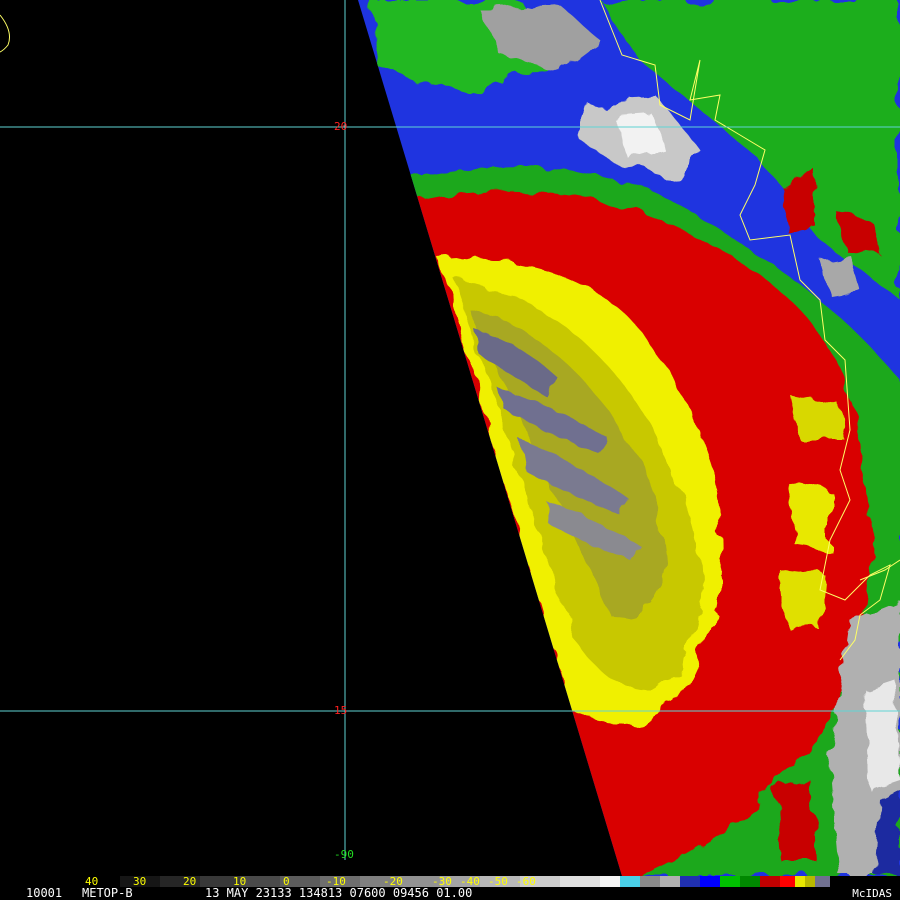 The width and height of the screenshot is (900, 900). What do you see at coordinates (344, 854) in the screenshot?
I see `lon-label-90: -90` at bounding box center [344, 854].